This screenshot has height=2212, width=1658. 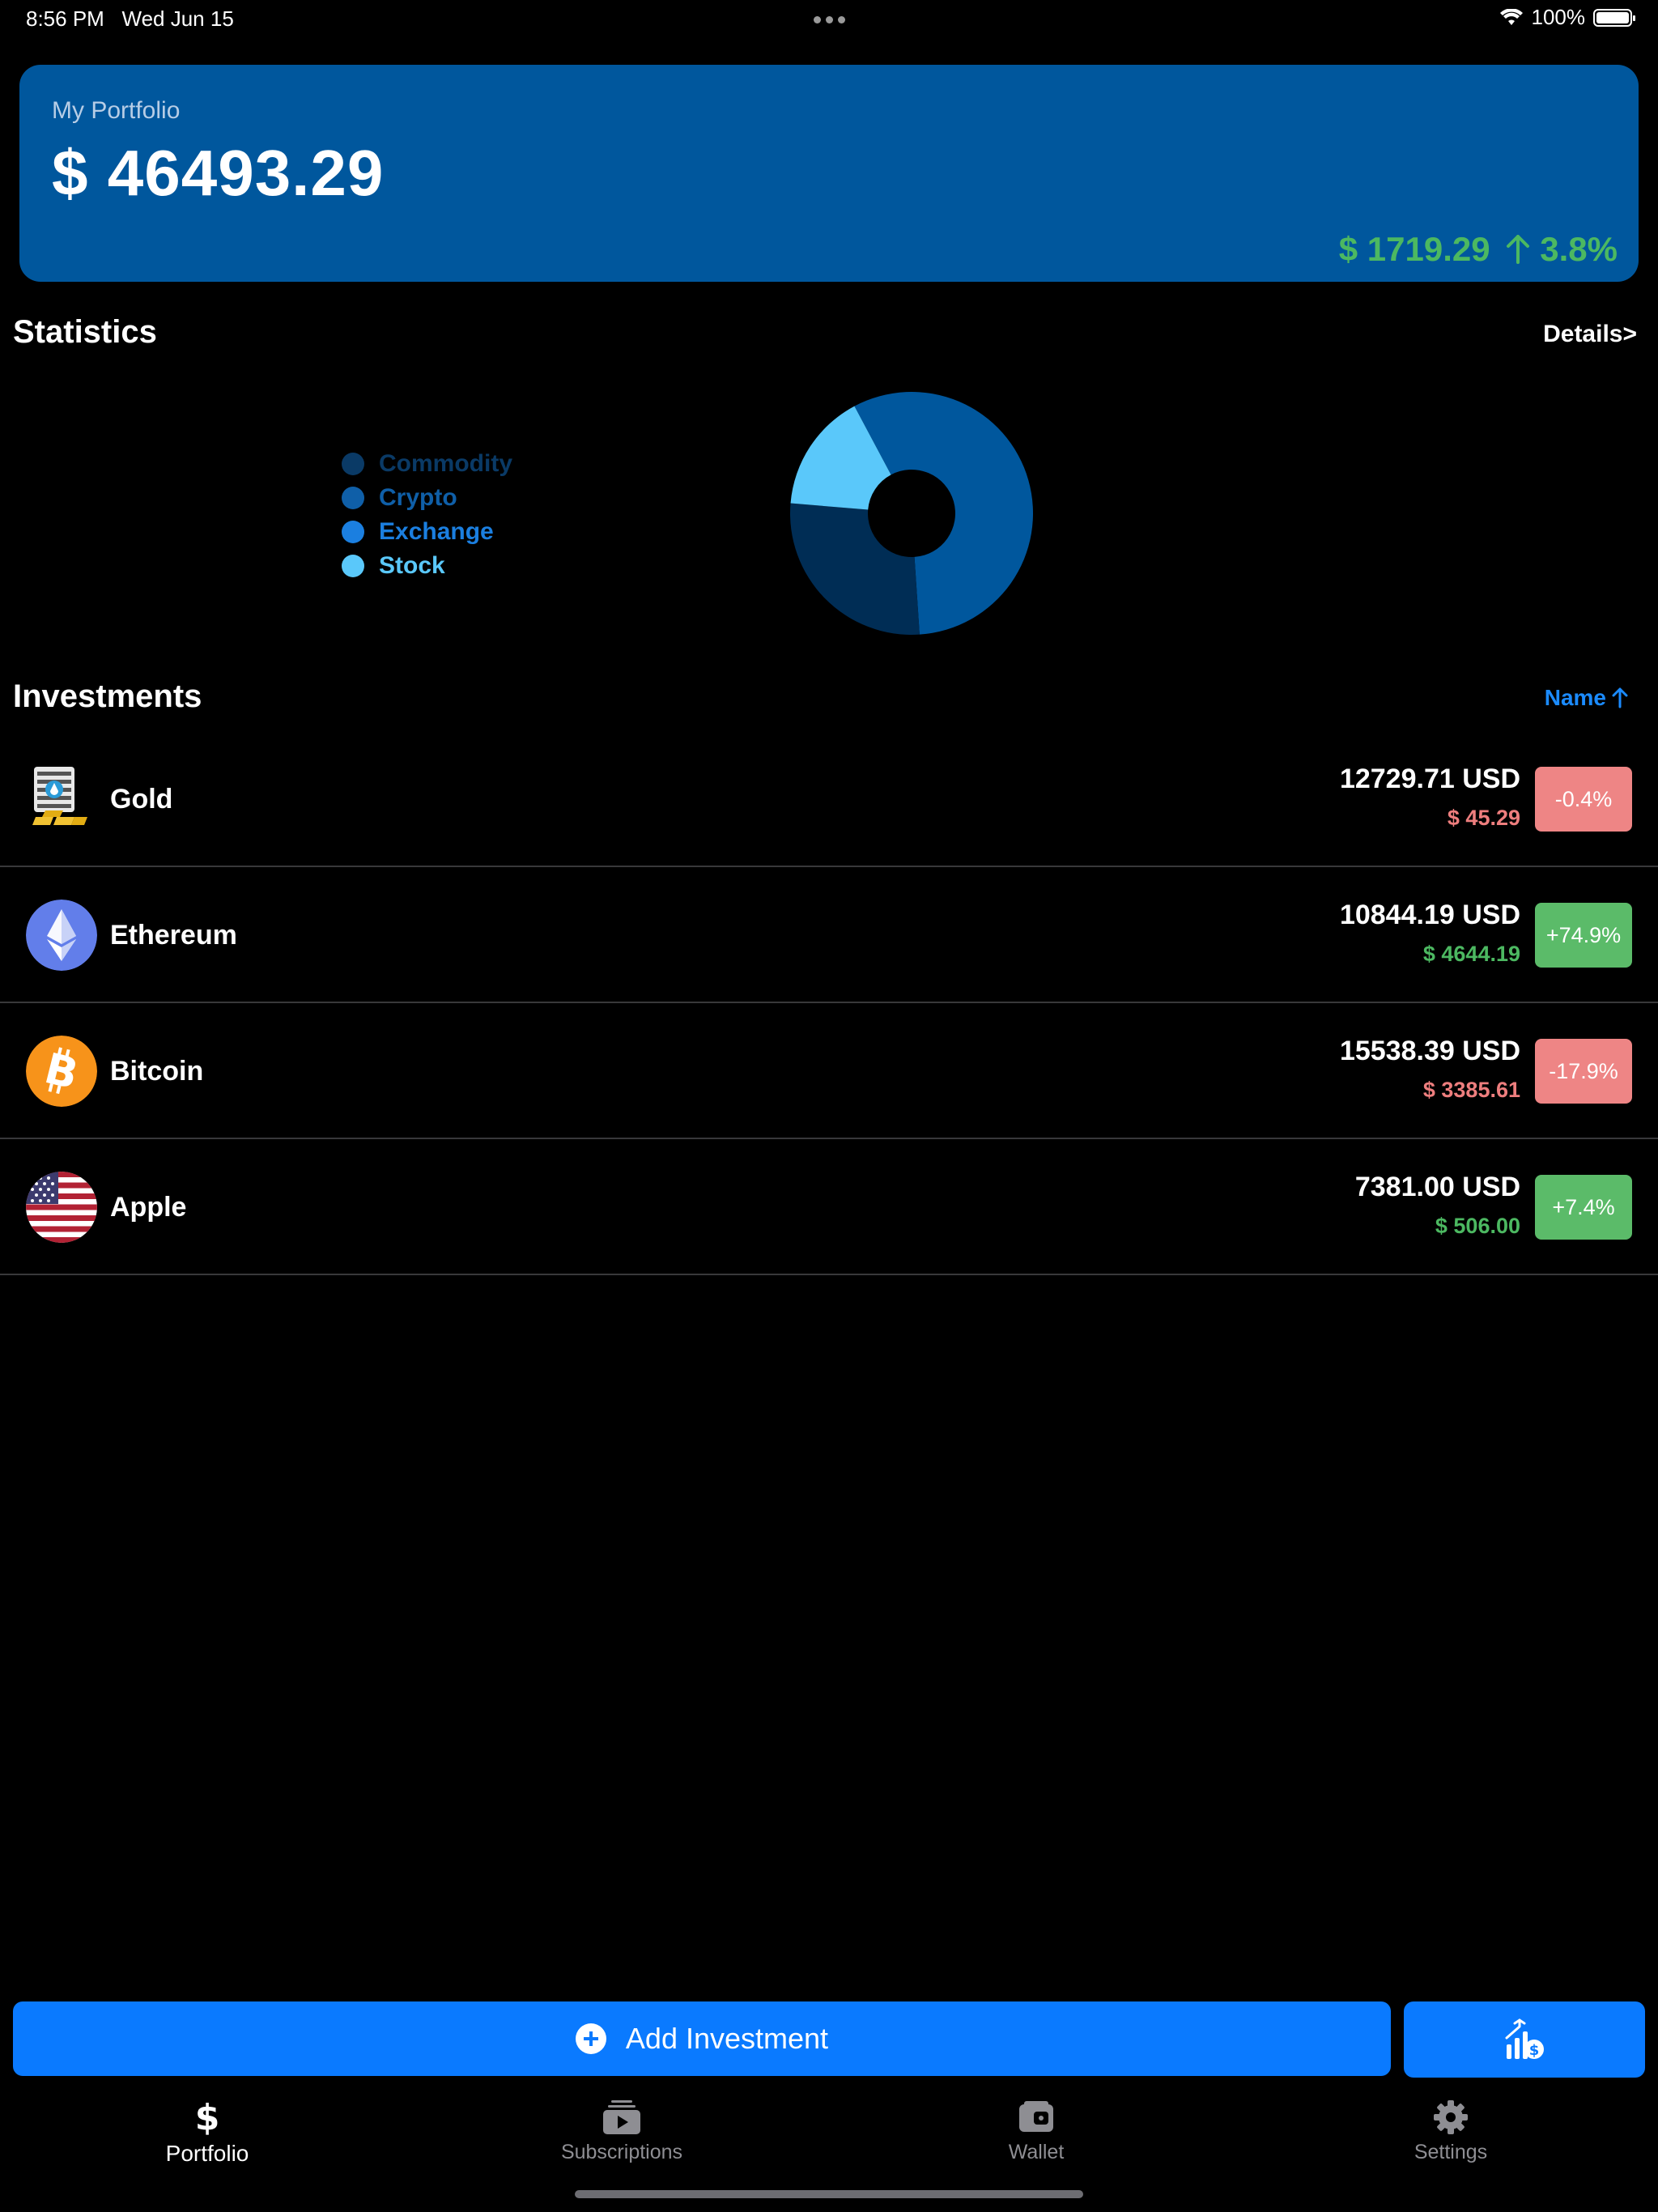 I want to click on chart-legend: Commodity Crypto Exchange Stock, so click(x=427, y=515).